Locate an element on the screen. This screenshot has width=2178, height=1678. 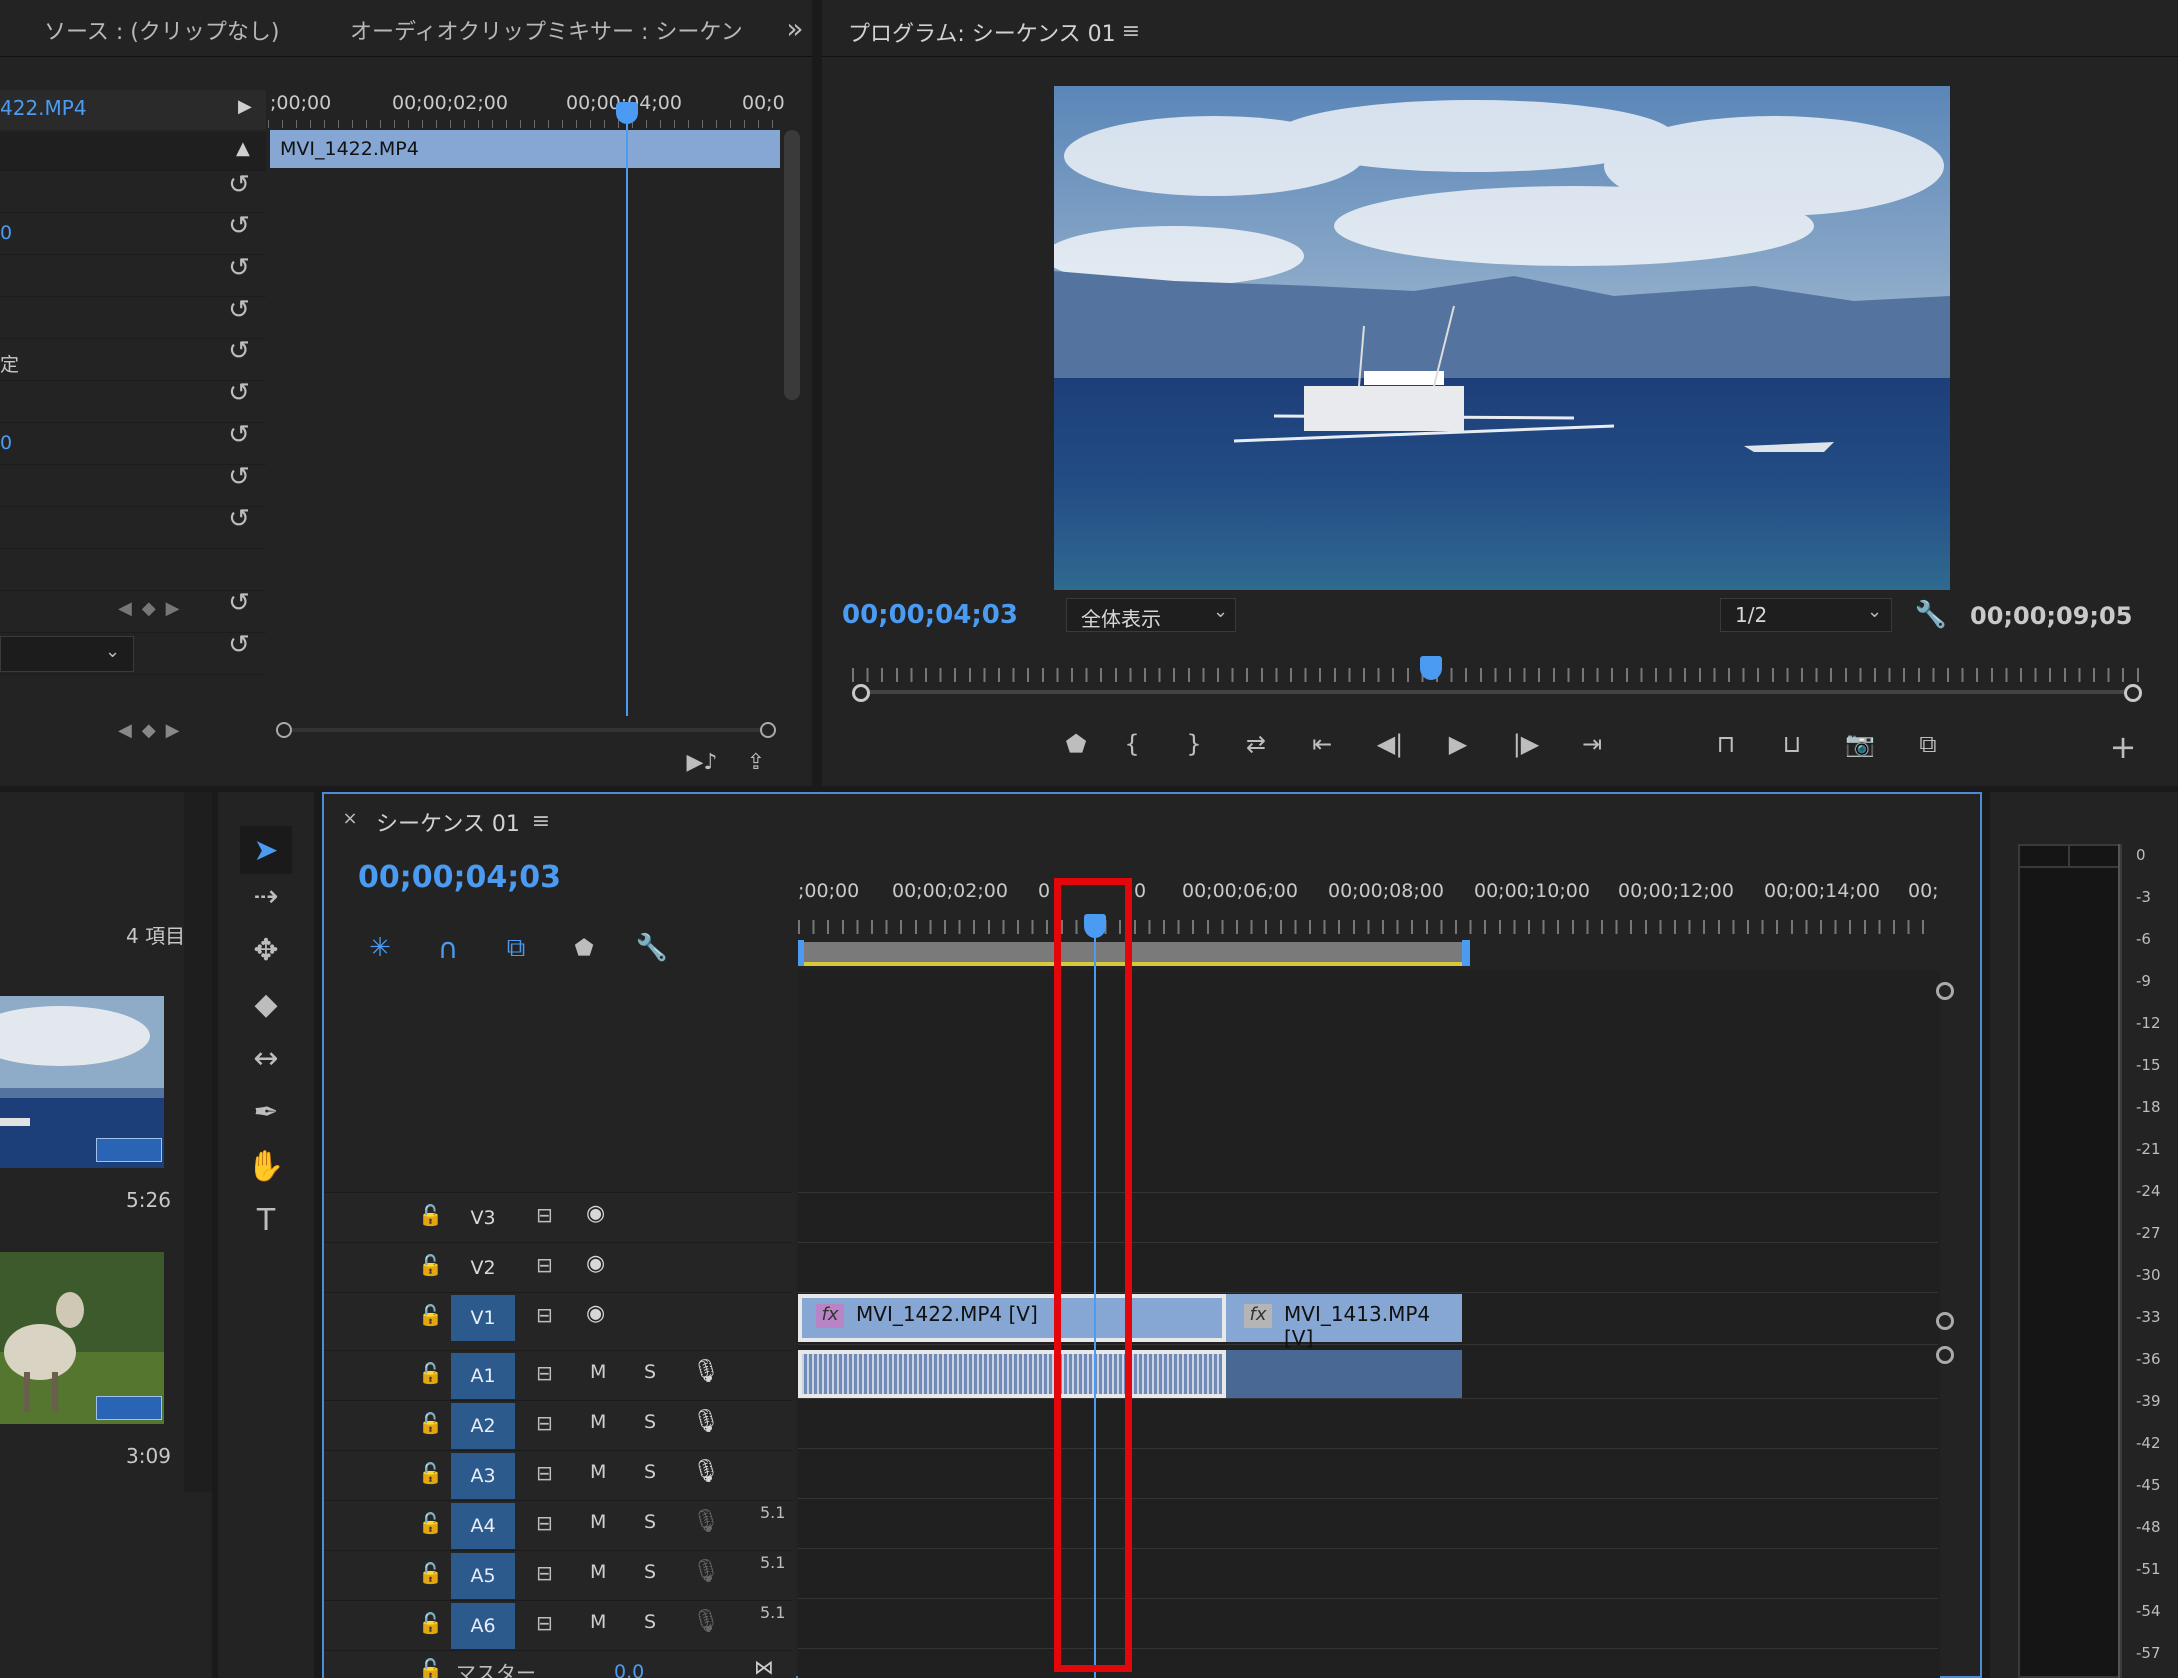
hand-tool-icon: ✋ is located at coordinates (266, 1166).